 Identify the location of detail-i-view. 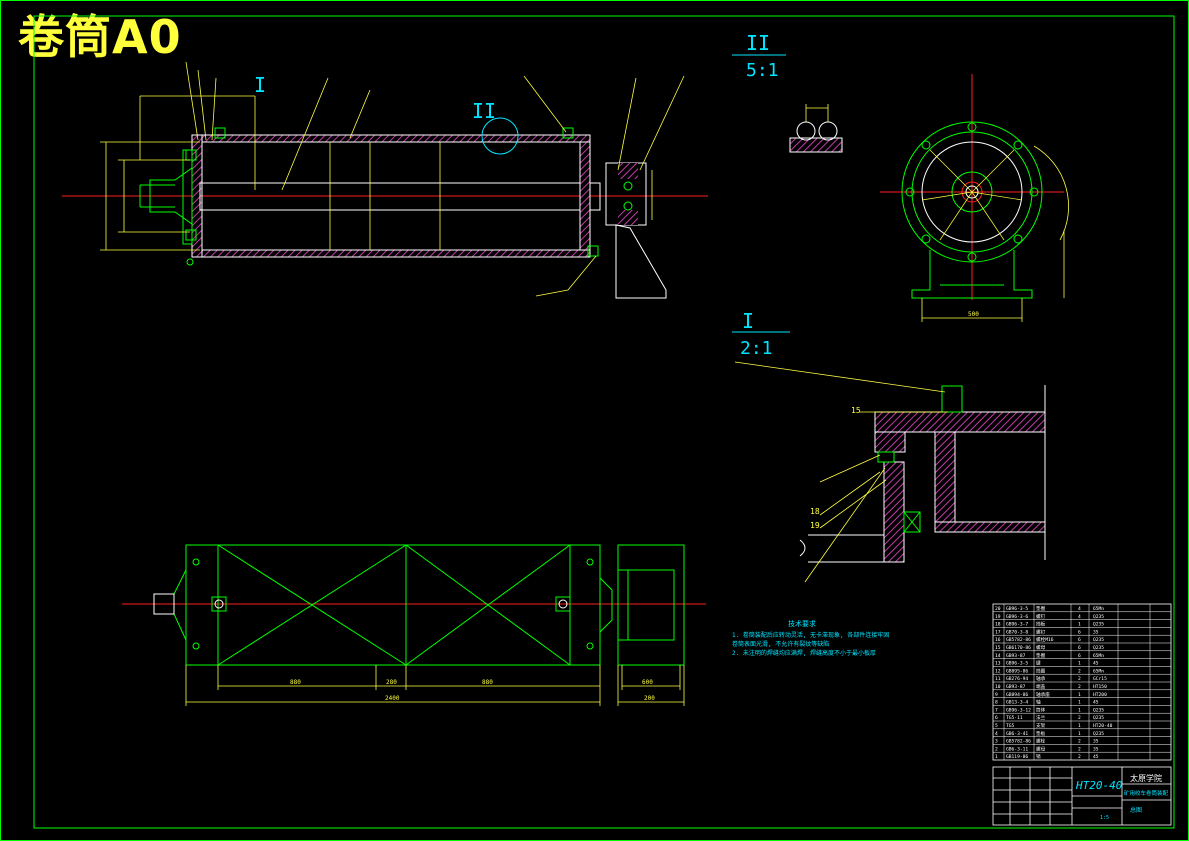
(889, 457).